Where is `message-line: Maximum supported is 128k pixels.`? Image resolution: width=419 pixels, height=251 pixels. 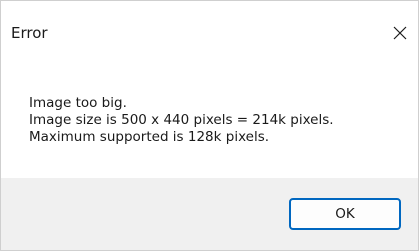 message-line: Maximum supported is 128k pixels. is located at coordinates (149, 137).